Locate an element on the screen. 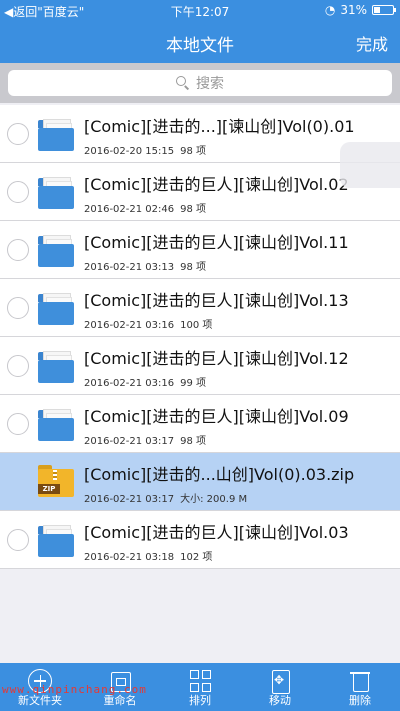  search-input: 搜索 is located at coordinates (200, 83).